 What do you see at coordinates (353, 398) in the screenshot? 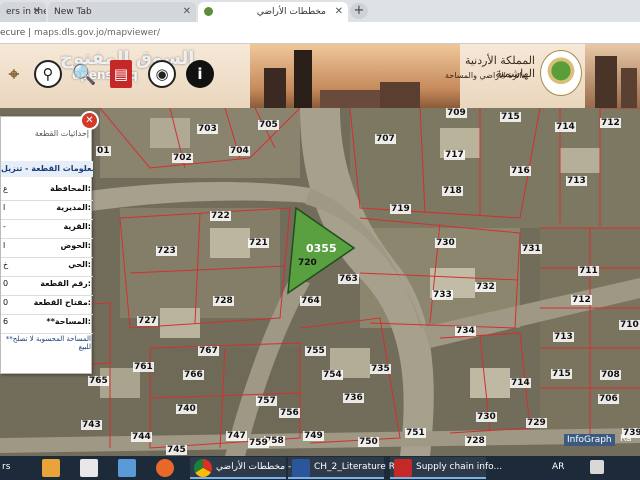
I see `parcel-number-label: 736` at bounding box center [353, 398].